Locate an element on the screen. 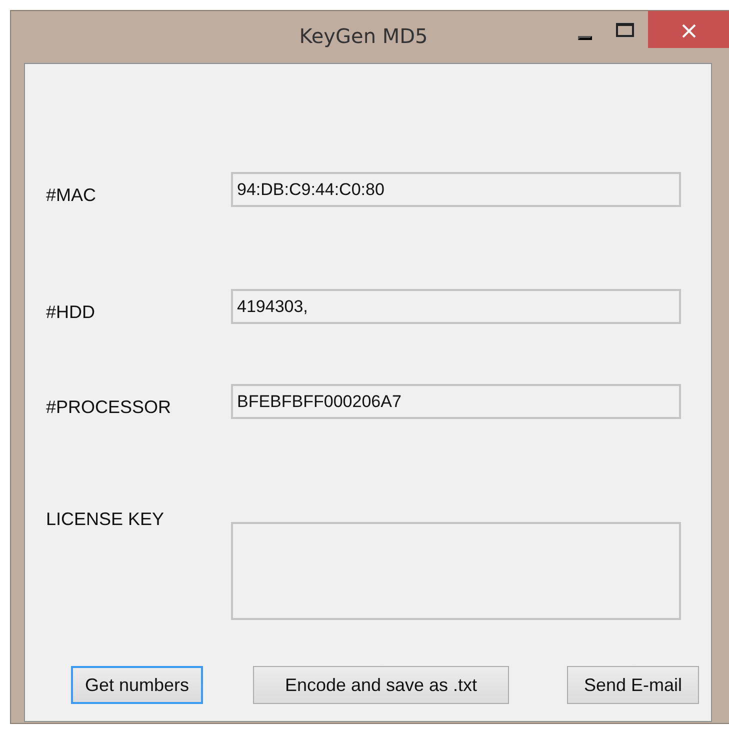 The image size is (729, 729). field-label: LICENSE KEY is located at coordinates (106, 519).